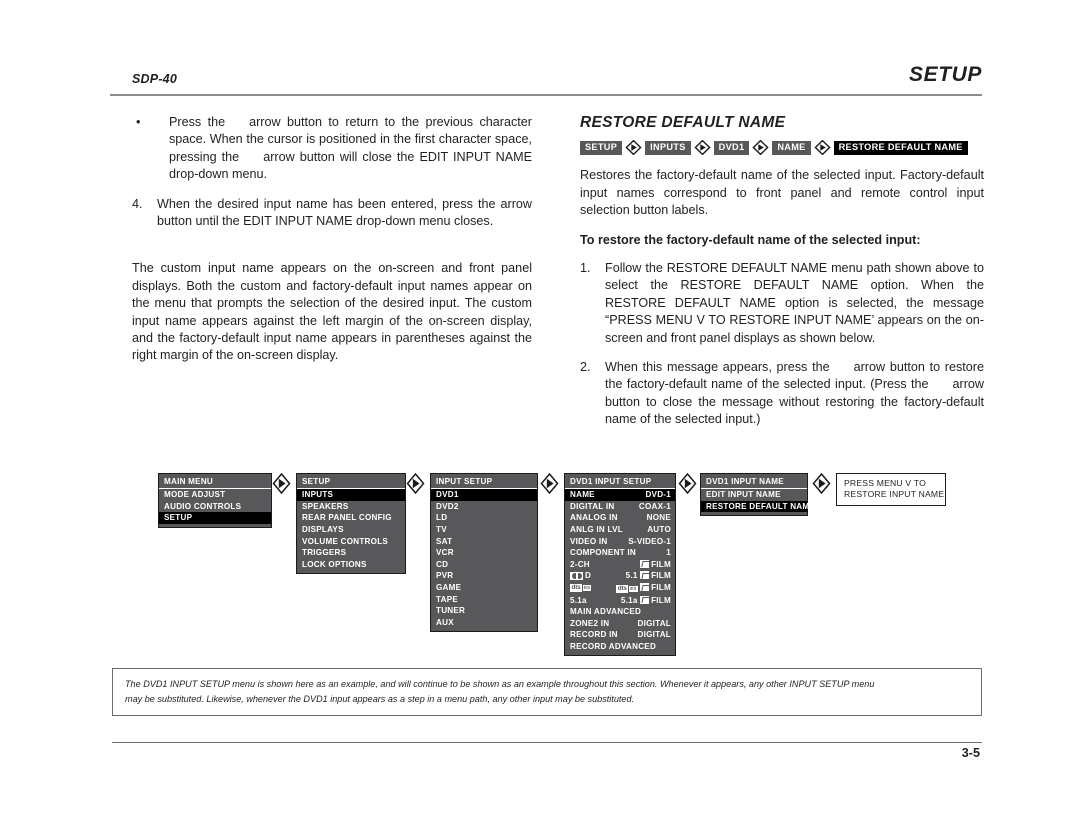 This screenshot has height=834, width=1080. I want to click on osd-row-value: AUTO, so click(659, 530).